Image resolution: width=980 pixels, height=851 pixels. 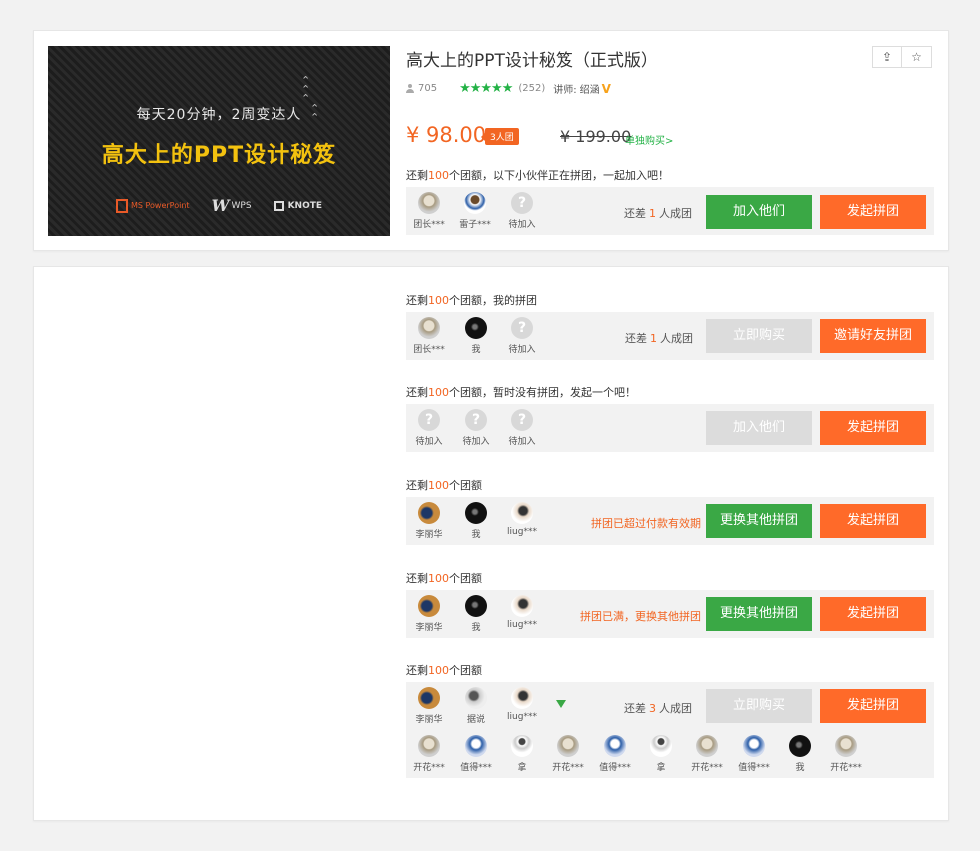 I want to click on action-buttons: ⇪ ☆, so click(x=902, y=57).